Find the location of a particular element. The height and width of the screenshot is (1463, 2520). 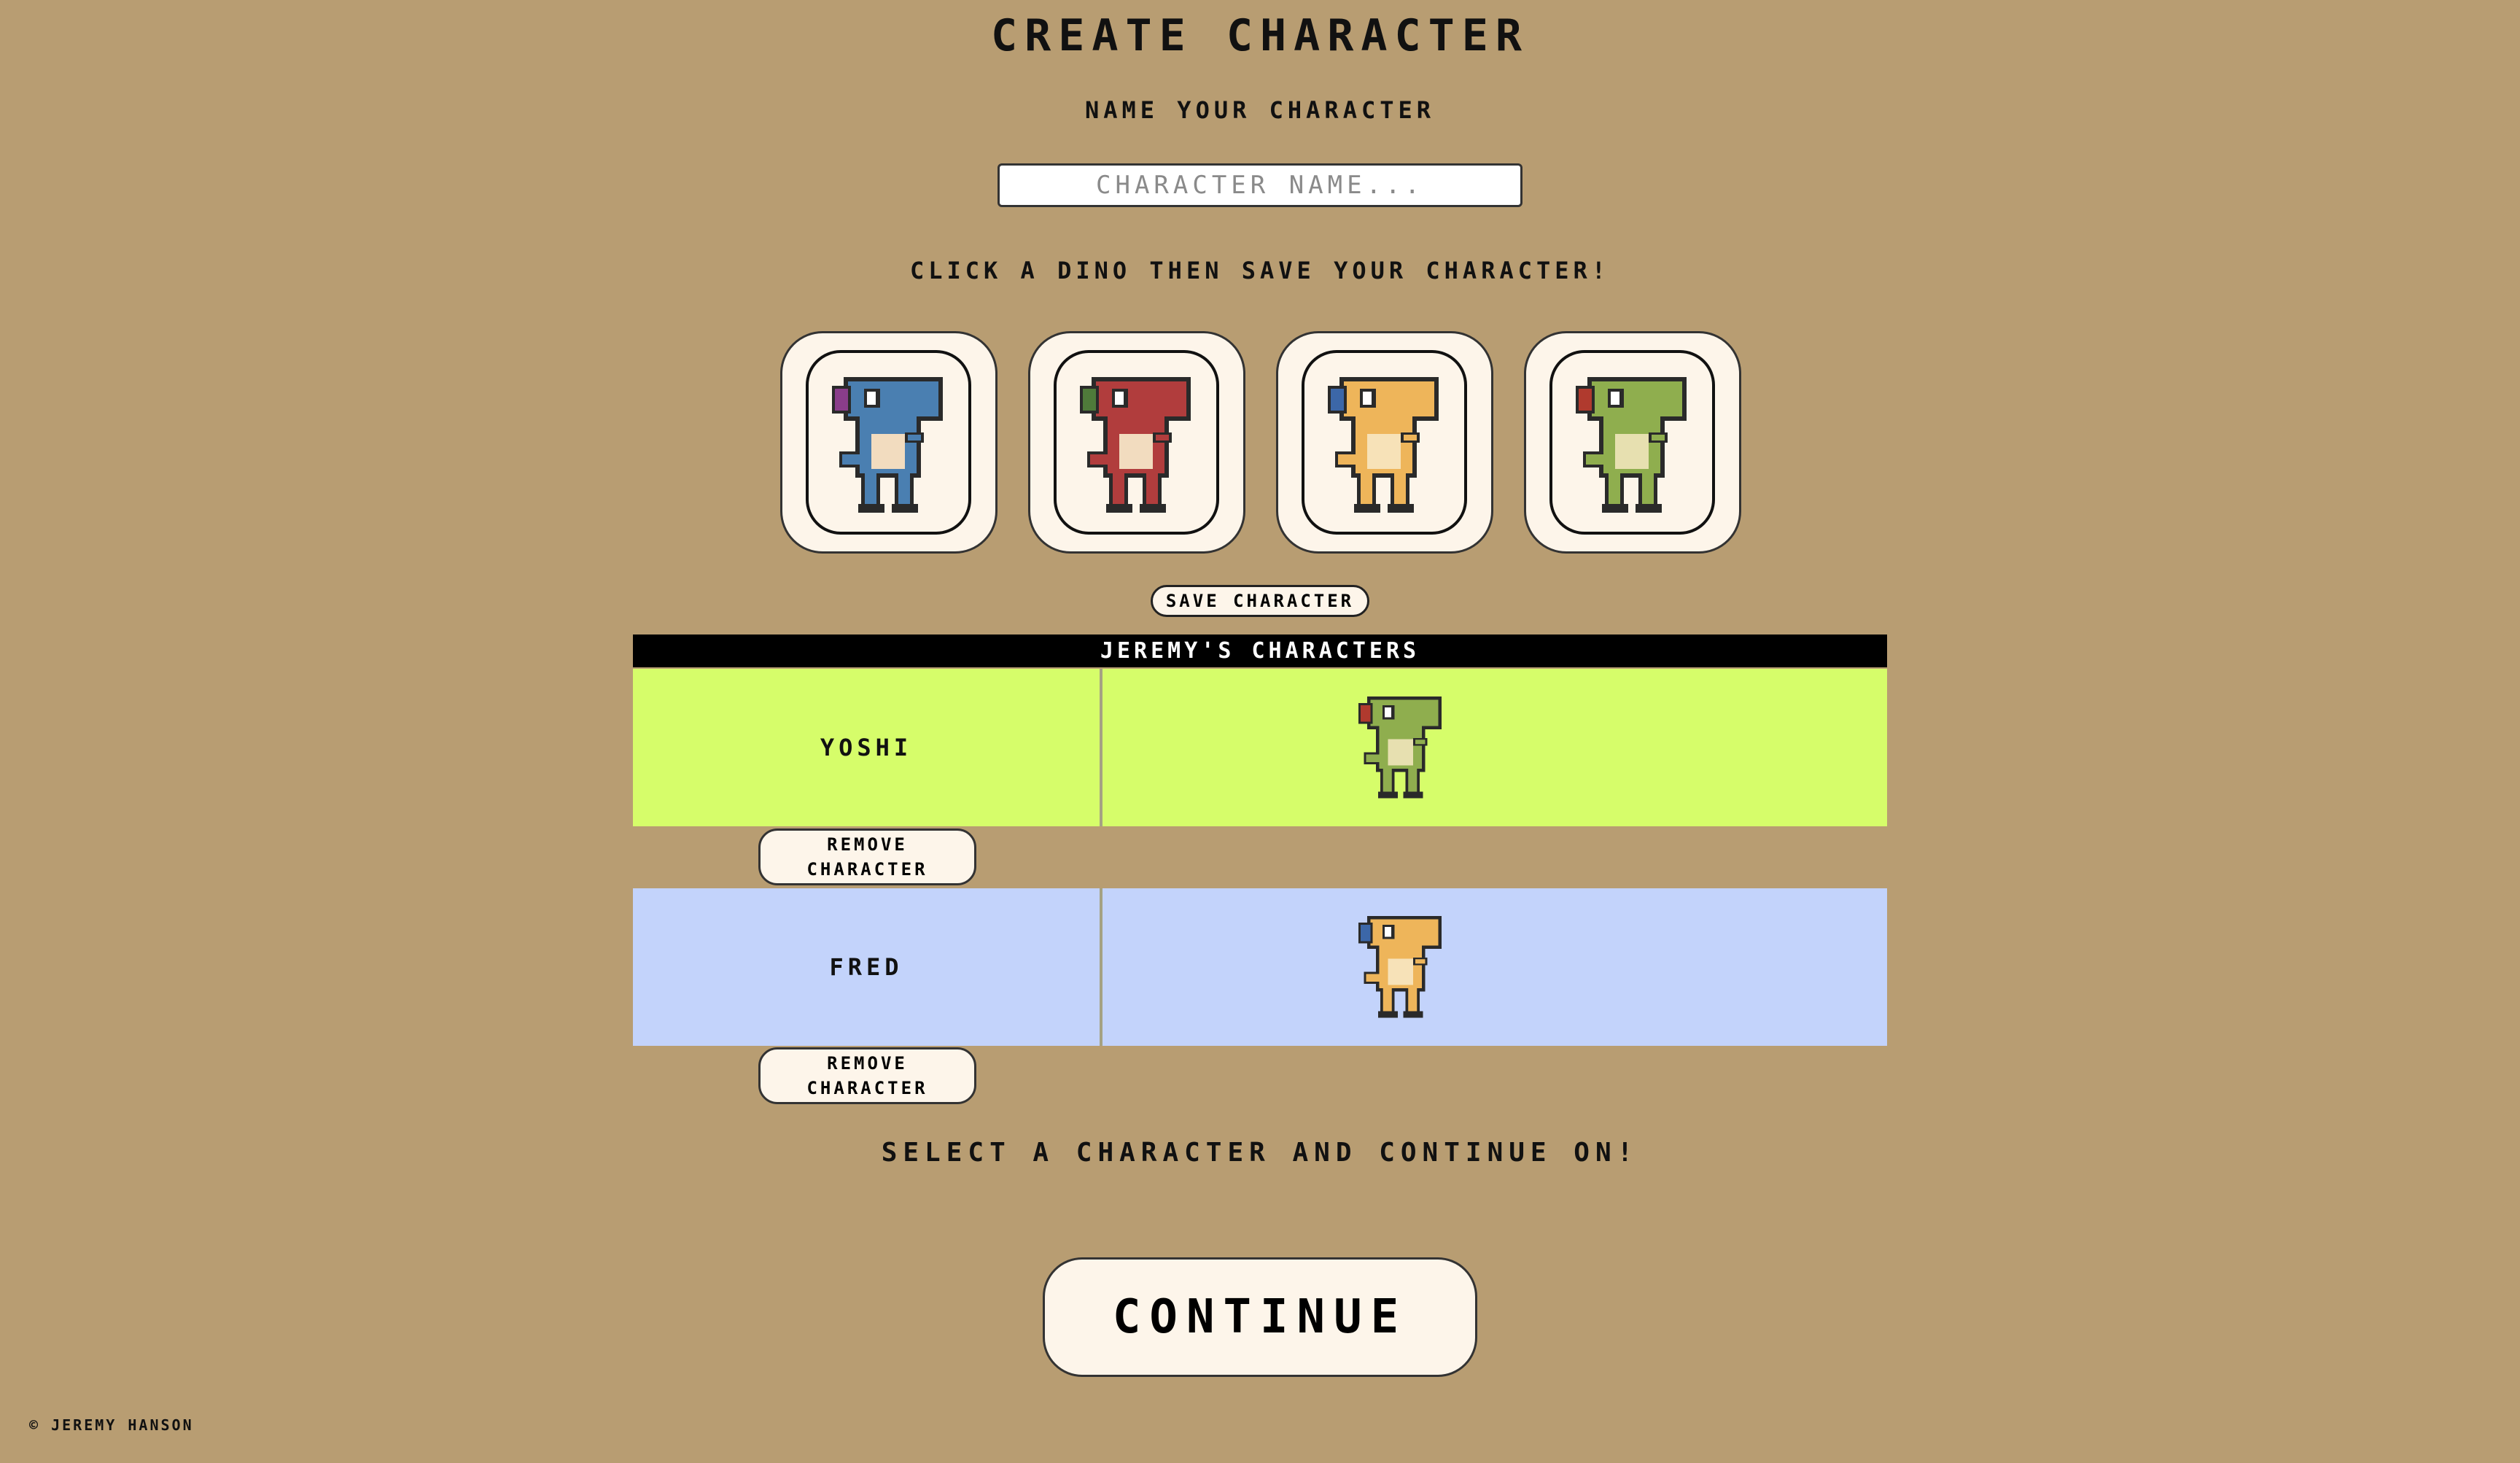

save-character-button: Save Character is located at coordinates (1260, 601).